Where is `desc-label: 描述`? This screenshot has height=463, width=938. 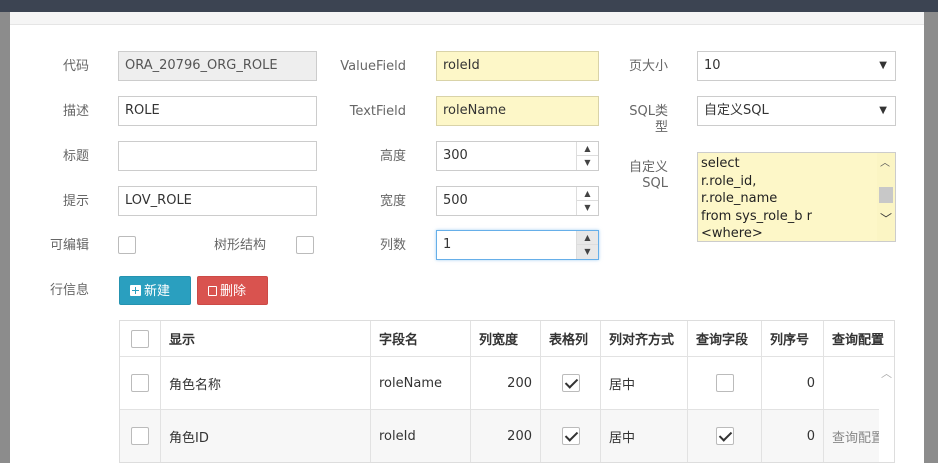 desc-label: 描述 is located at coordinates (75, 111).